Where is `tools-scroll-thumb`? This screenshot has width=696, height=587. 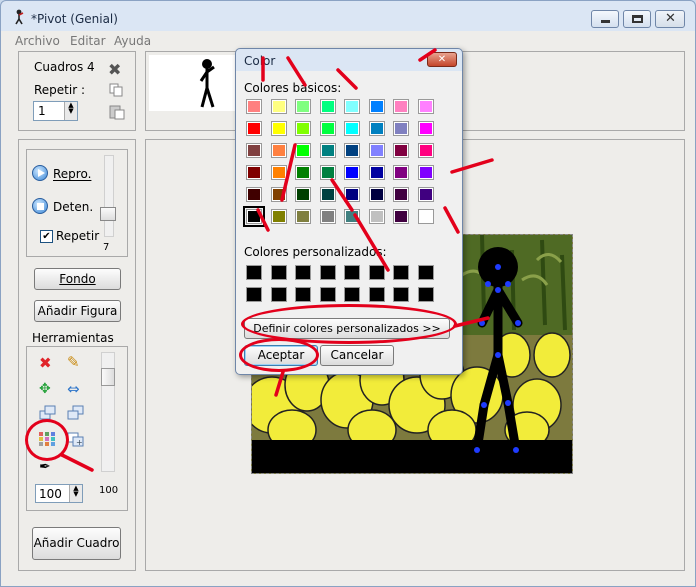 tools-scroll-thumb is located at coordinates (108, 377).